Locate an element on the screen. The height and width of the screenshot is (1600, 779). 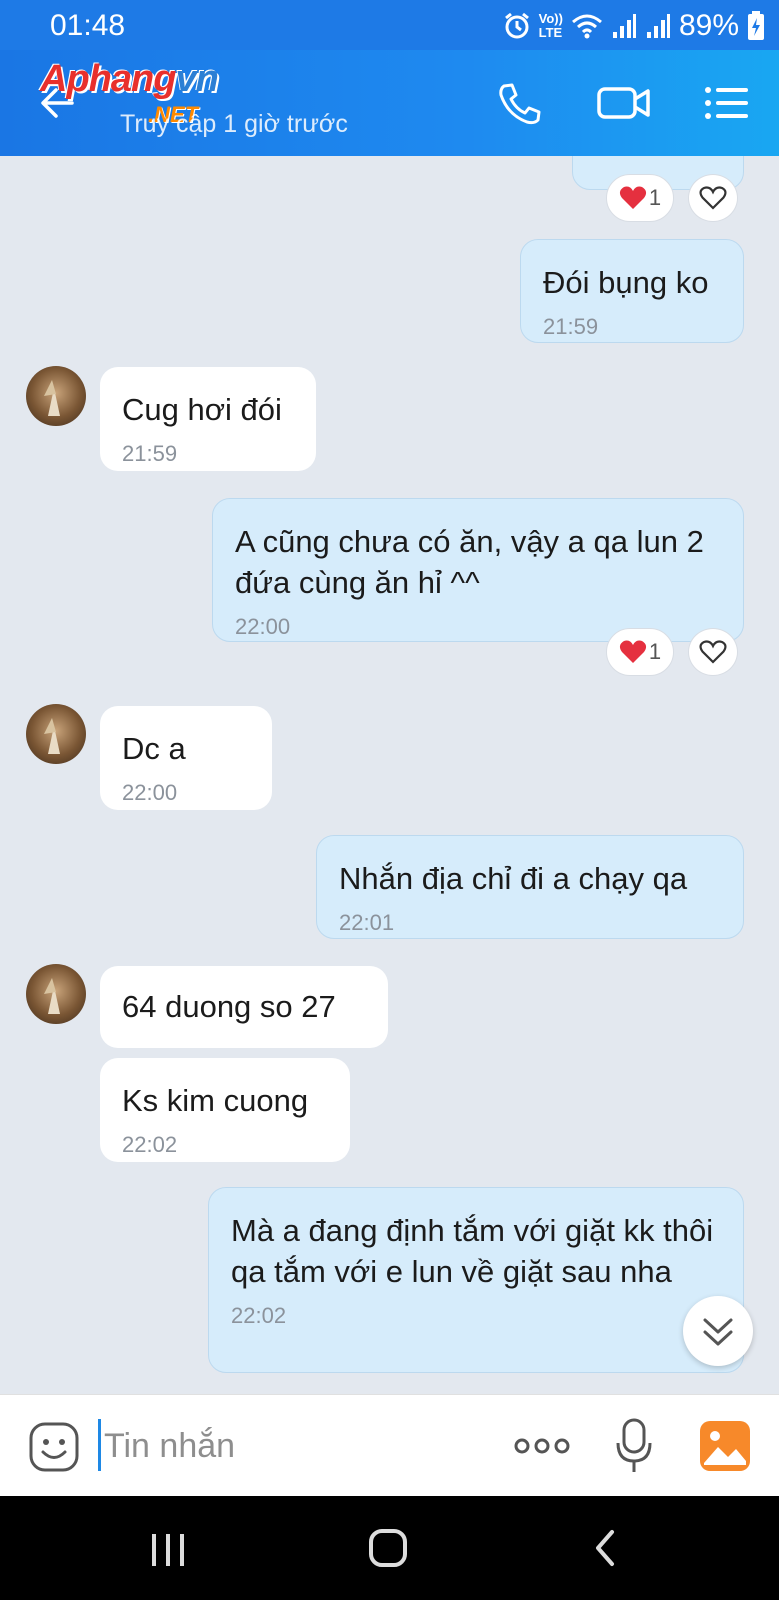
chat-header: Aphangvn .NET Truy cập 1 giờ trước is located at coordinates (389, 103).